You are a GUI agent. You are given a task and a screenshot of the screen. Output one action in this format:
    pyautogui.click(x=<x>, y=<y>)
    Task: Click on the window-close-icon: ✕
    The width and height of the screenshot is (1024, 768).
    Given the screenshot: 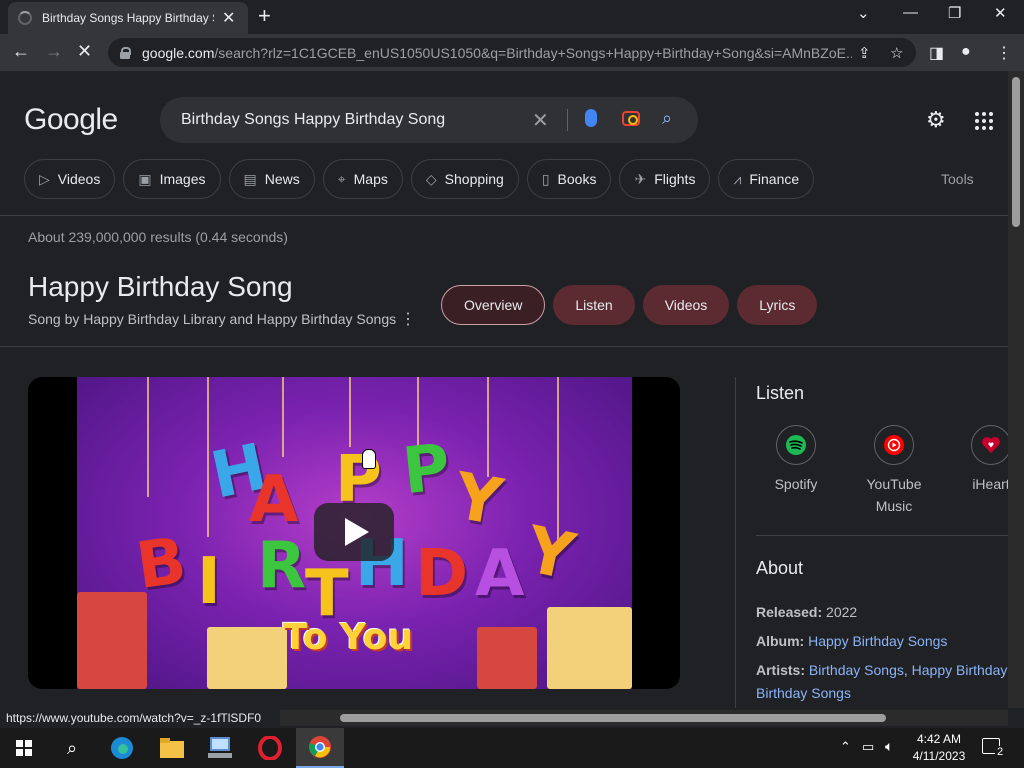 What is the action you would take?
    pyautogui.click(x=1000, y=13)
    